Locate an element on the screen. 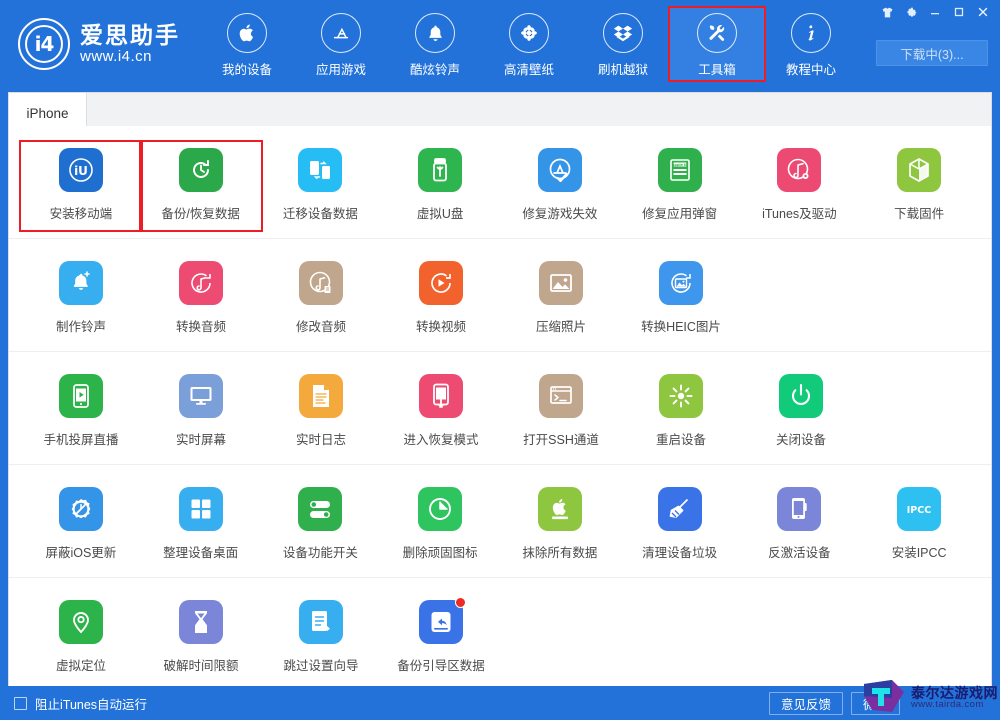  tile-label: 转换视频 is located at coordinates (440, 327).